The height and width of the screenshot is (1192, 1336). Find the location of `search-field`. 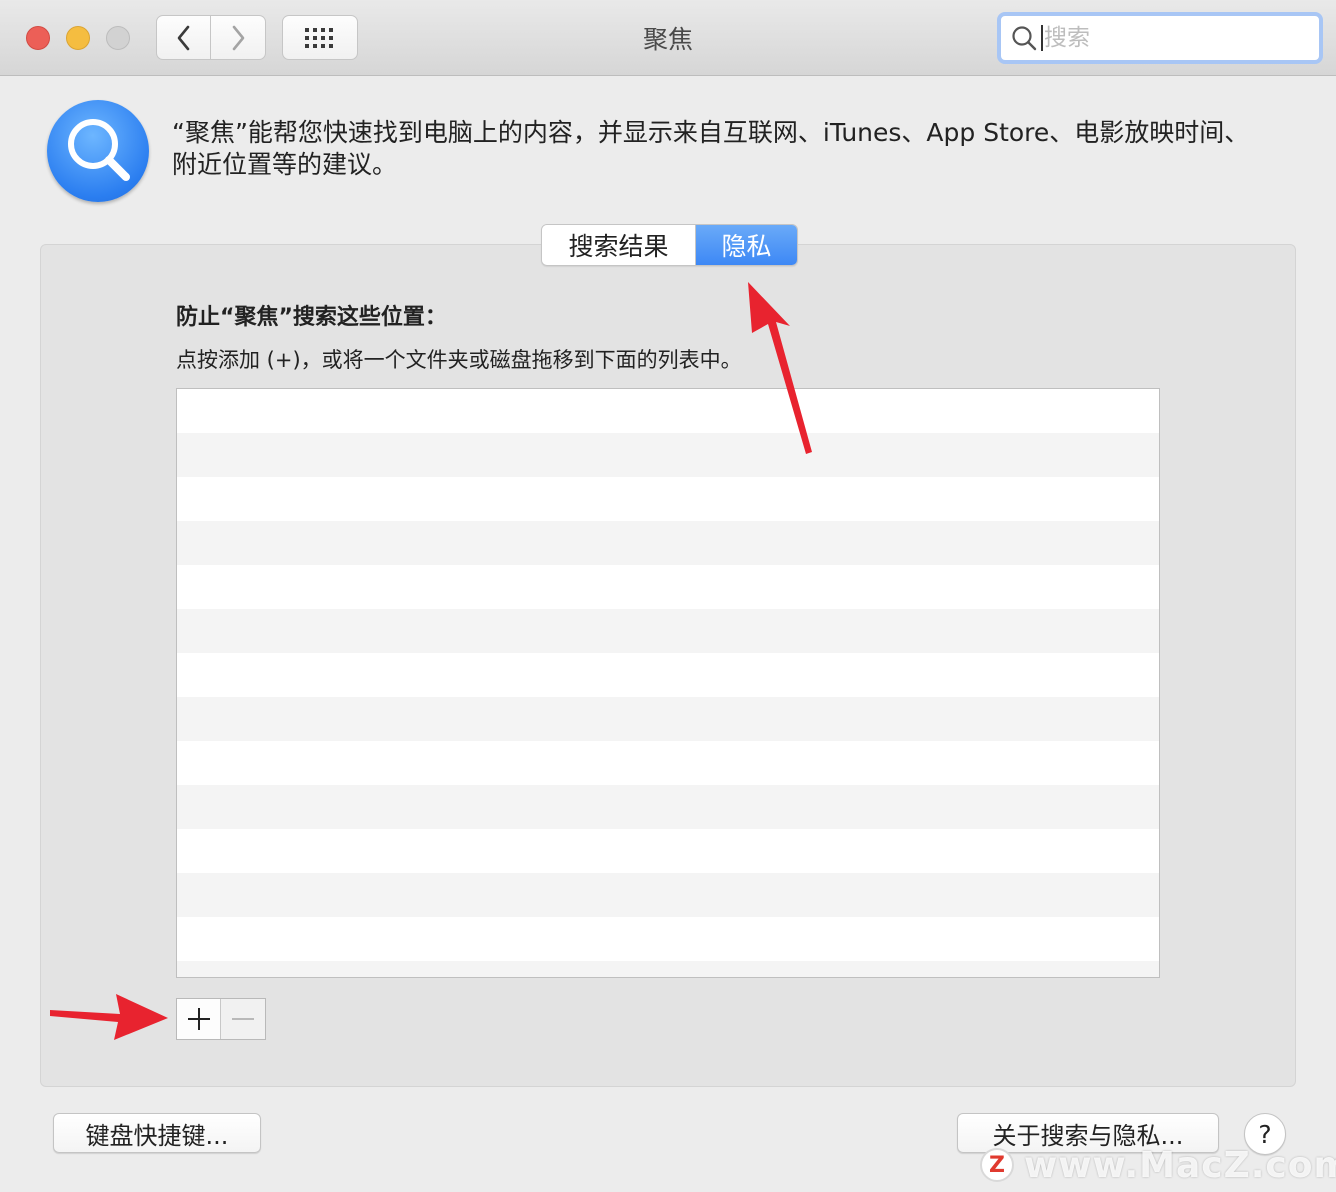

search-field is located at coordinates (1160, 38).